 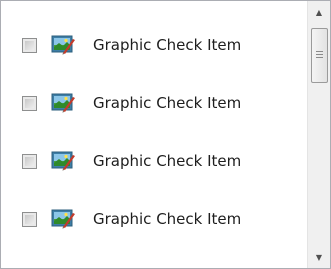 I want to click on vertical-scrollbar: ▲ ▼, so click(x=318, y=134).